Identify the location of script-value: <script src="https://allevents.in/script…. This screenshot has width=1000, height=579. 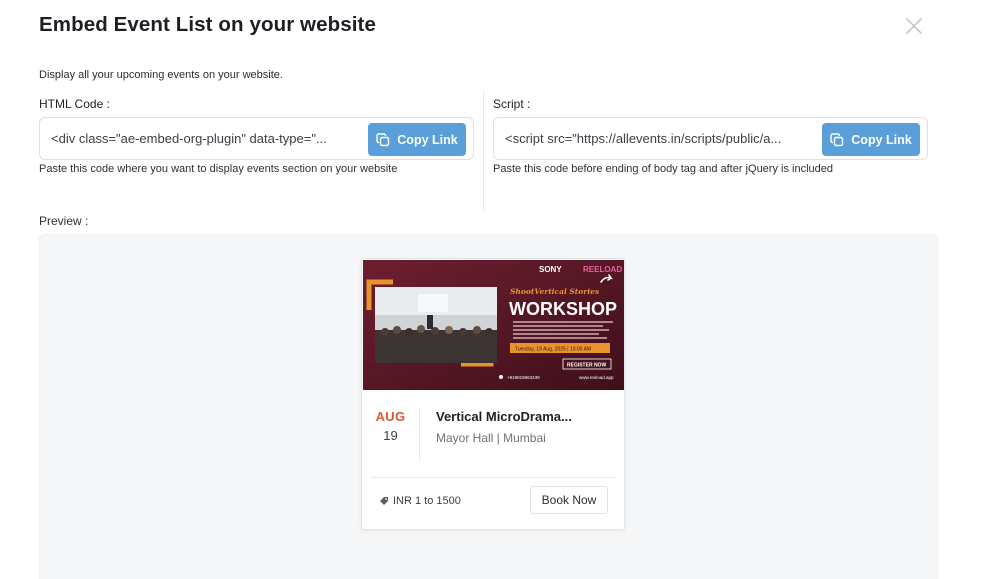
(643, 138).